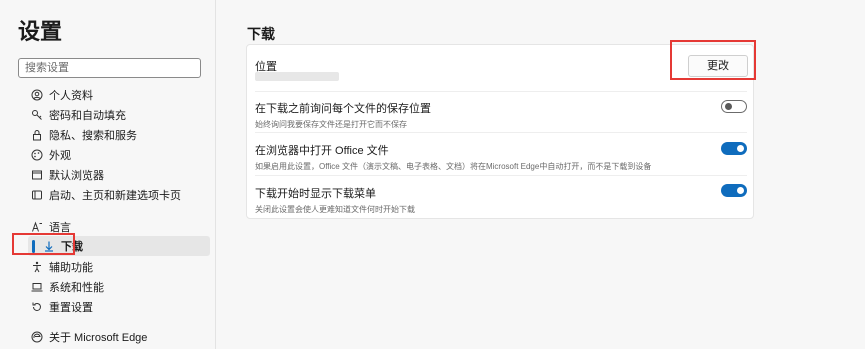 This screenshot has height=349, width=865. Describe the element at coordinates (43, 244) in the screenshot. I see `highlight-box-downloads` at that location.